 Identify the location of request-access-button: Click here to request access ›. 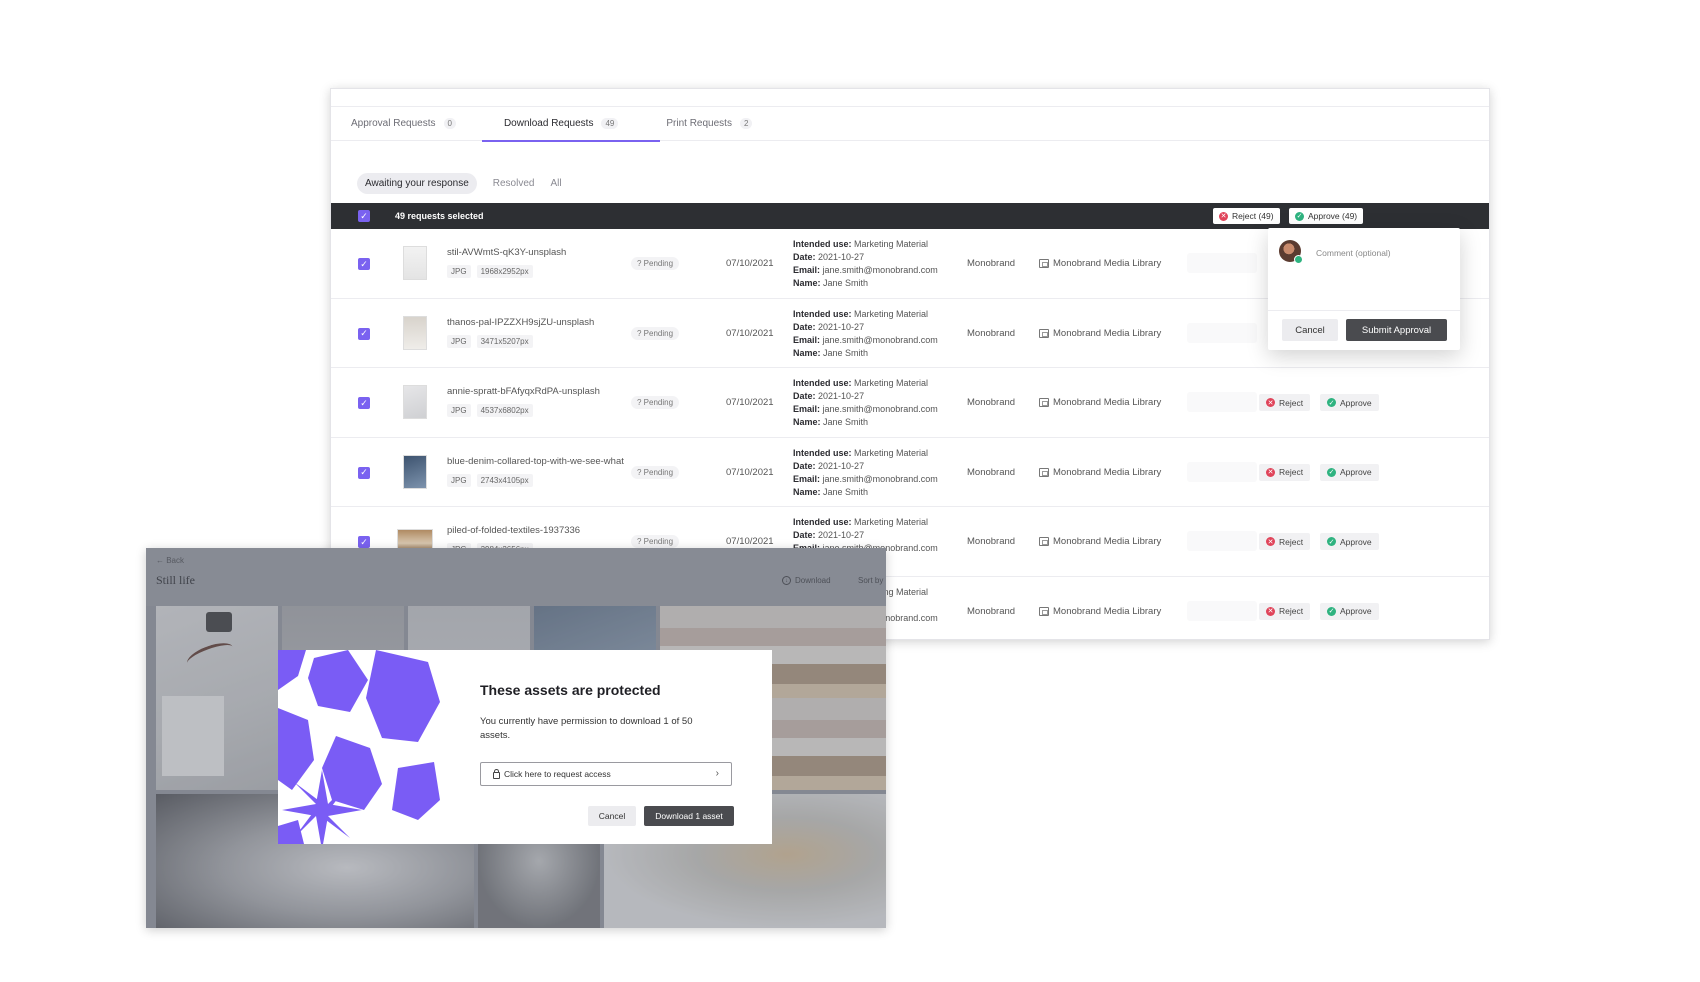
(606, 774).